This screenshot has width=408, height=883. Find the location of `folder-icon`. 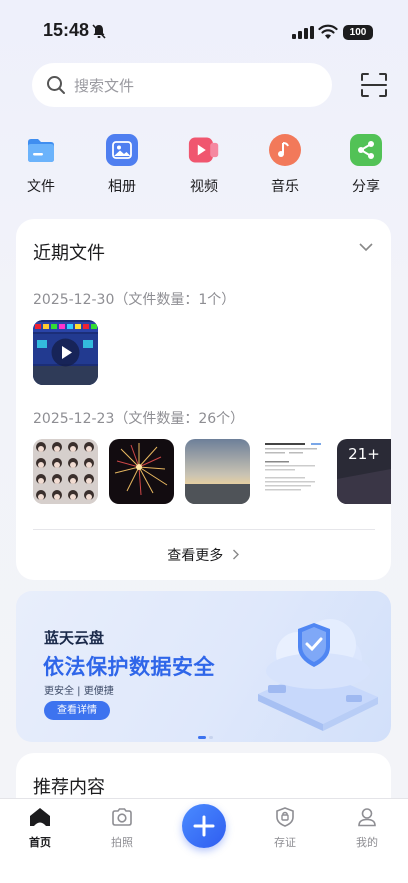

folder-icon is located at coordinates (41, 150).